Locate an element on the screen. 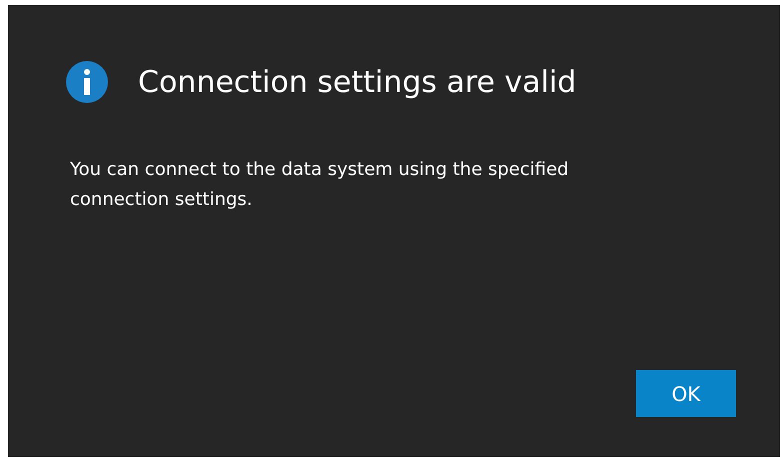  dialog-message: You can connect to the data system using the specified connection settings. is located at coordinates (319, 185).